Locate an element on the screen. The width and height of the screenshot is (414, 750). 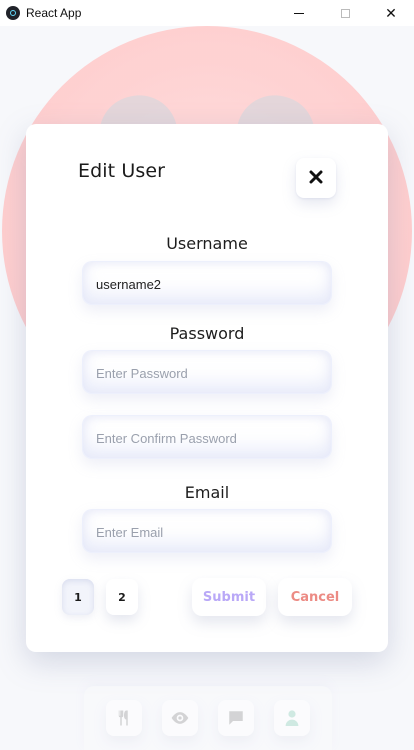
window-controls: ✕ is located at coordinates (345, 13).